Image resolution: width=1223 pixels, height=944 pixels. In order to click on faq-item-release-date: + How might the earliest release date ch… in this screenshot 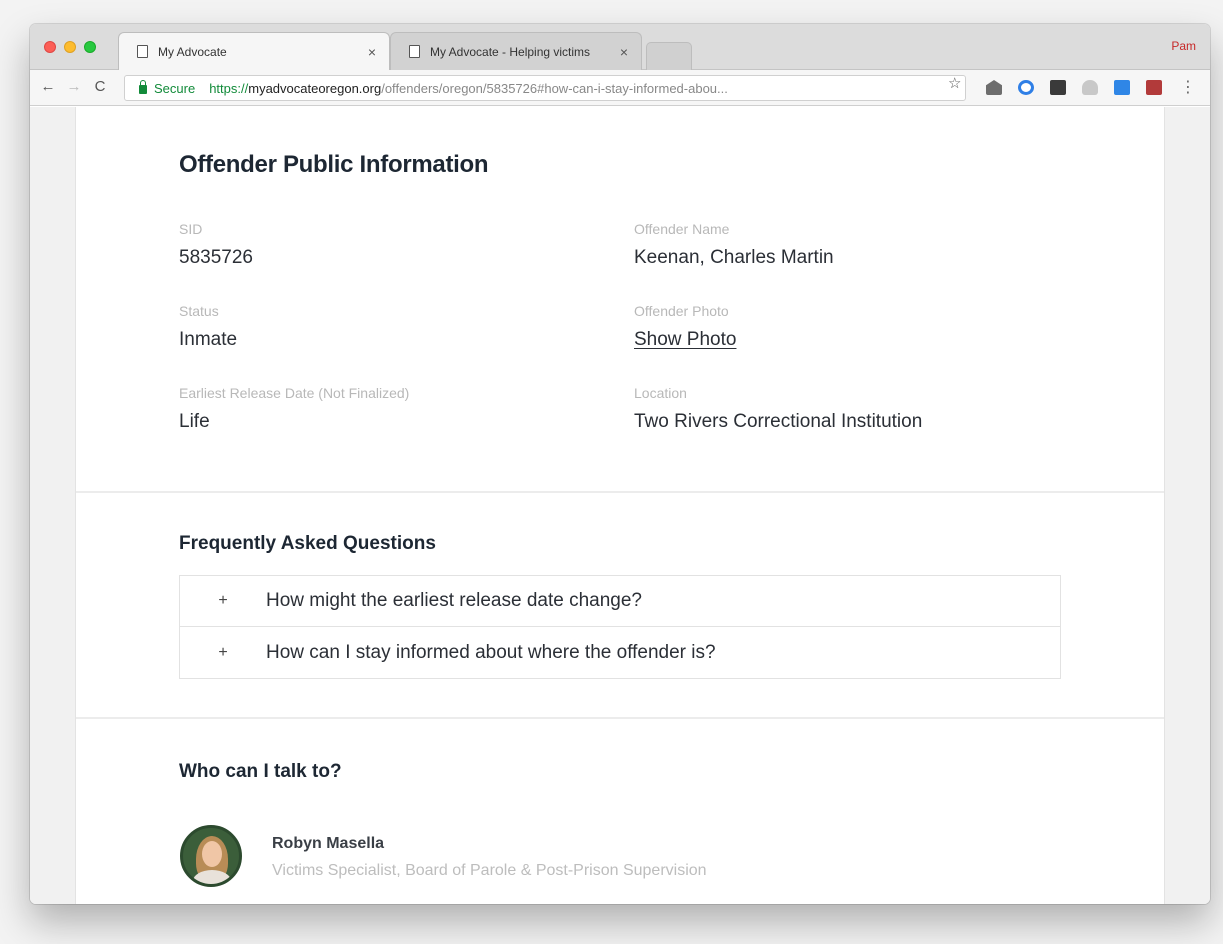, I will do `click(620, 601)`.